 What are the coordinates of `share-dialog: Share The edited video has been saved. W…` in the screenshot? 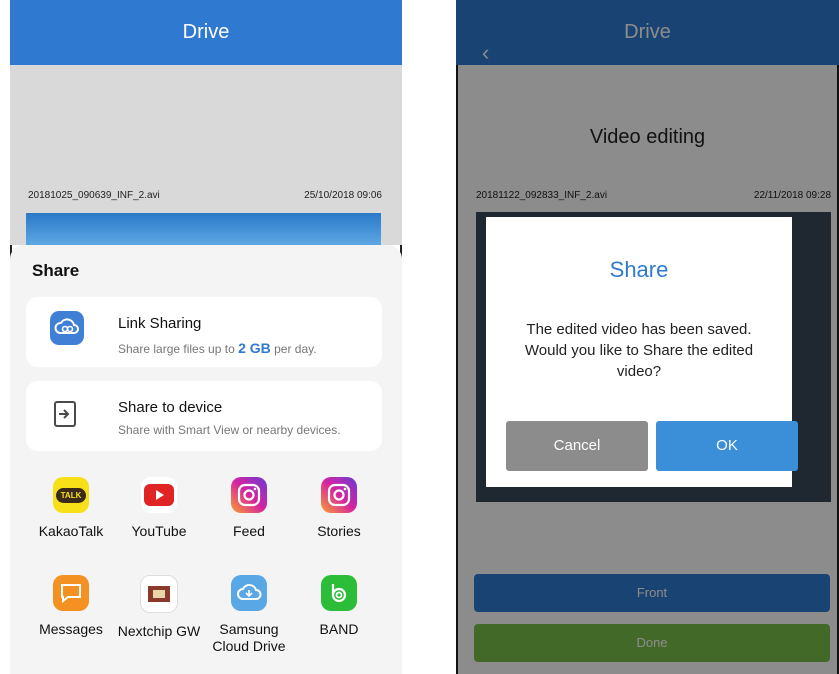 It's located at (642, 352).